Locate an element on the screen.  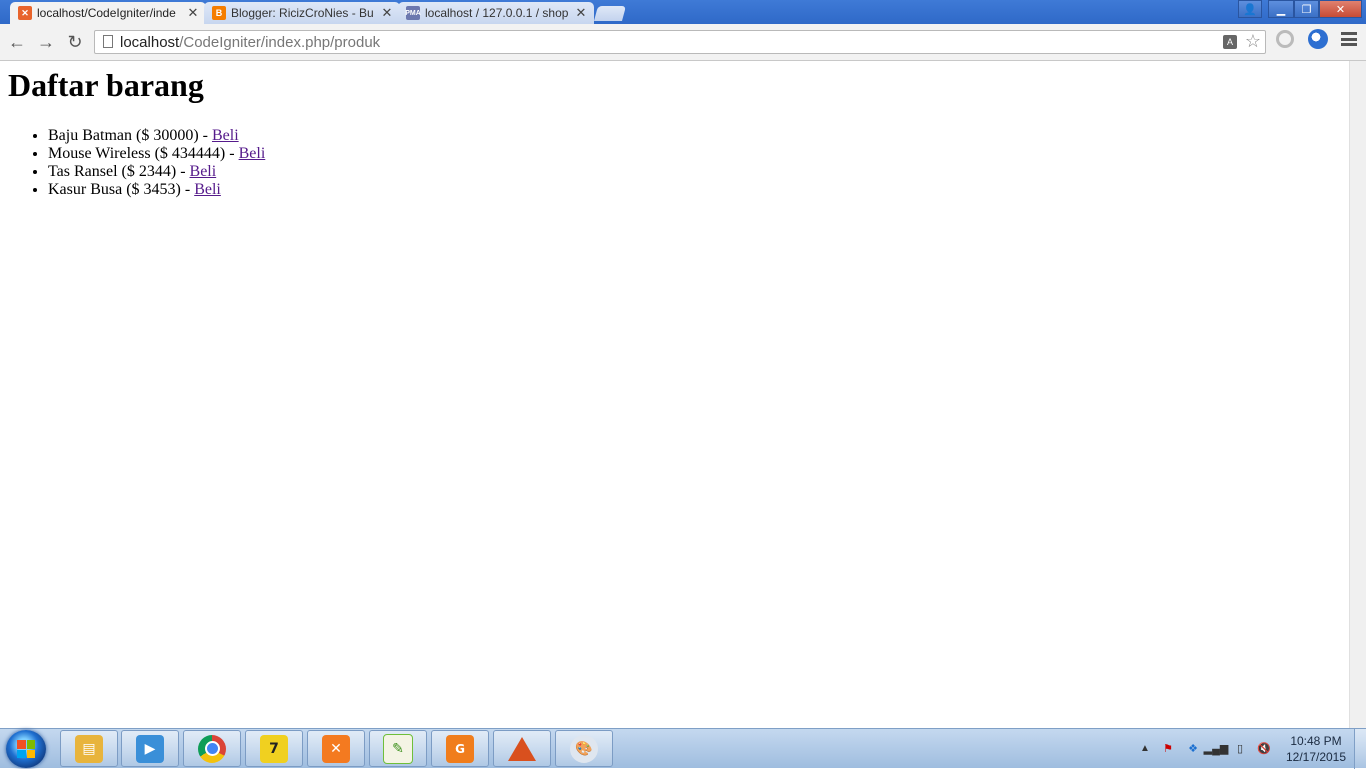
user-icon: 👤 is located at coordinates (1250, 9).